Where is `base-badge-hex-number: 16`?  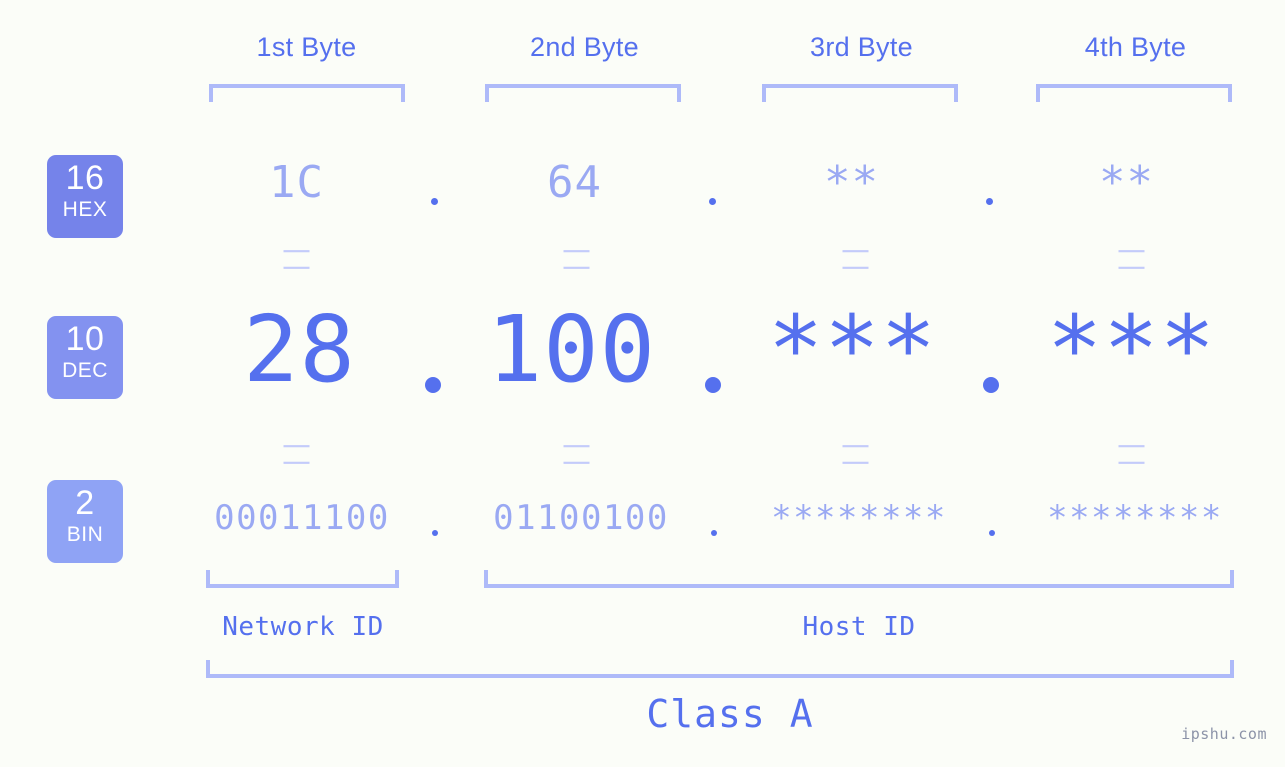 base-badge-hex-number: 16 is located at coordinates (85, 178).